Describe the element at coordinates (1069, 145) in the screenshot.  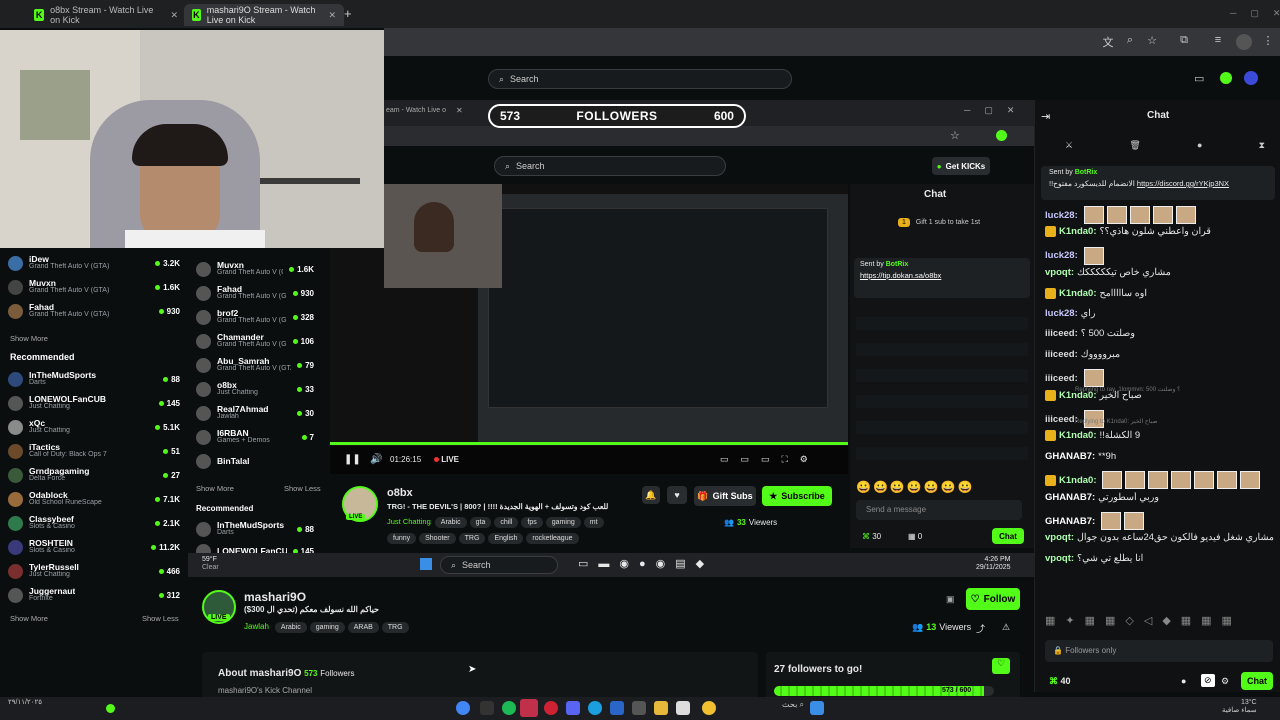
I see `sword-icon: ⚔` at that location.